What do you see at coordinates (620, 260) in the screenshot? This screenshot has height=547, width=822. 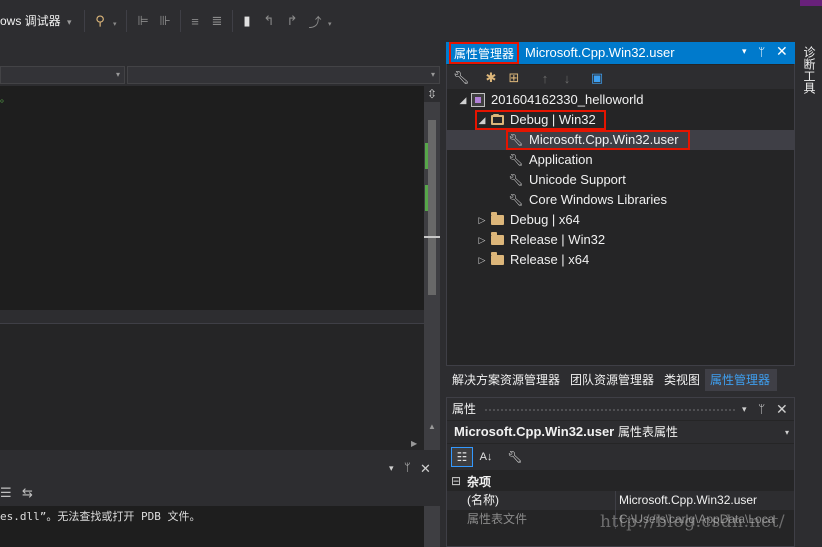 I see `tree-item-release-x64: ▷ Release | x64` at bounding box center [620, 260].